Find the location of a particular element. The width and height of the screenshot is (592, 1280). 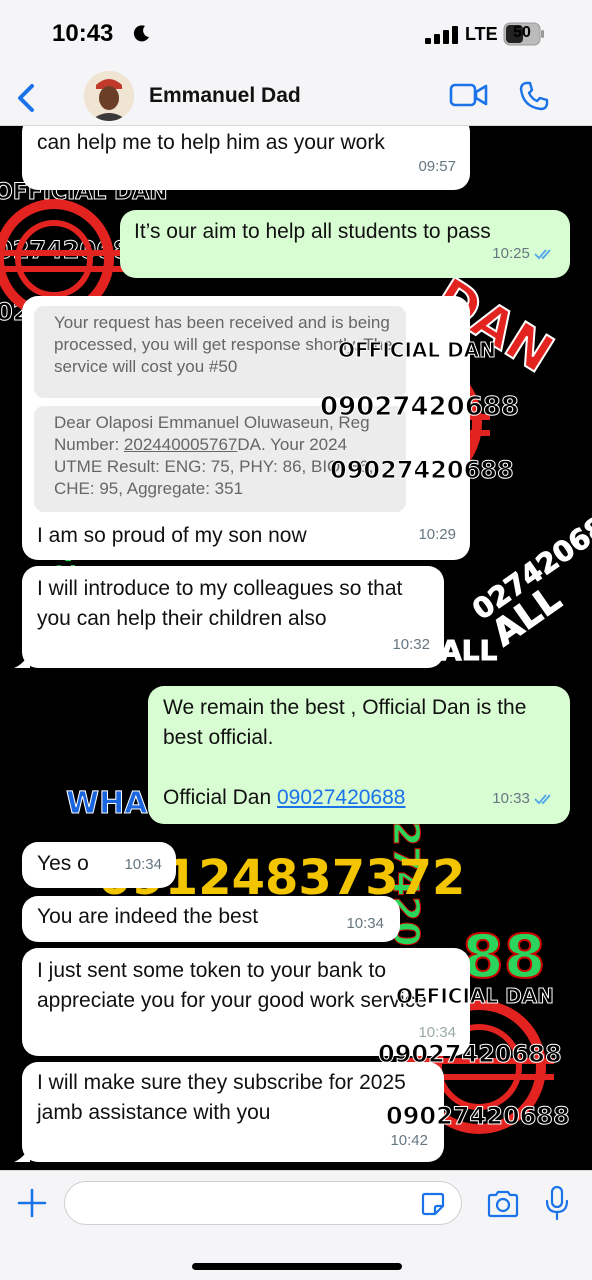

composer-bar is located at coordinates (296, 1225).